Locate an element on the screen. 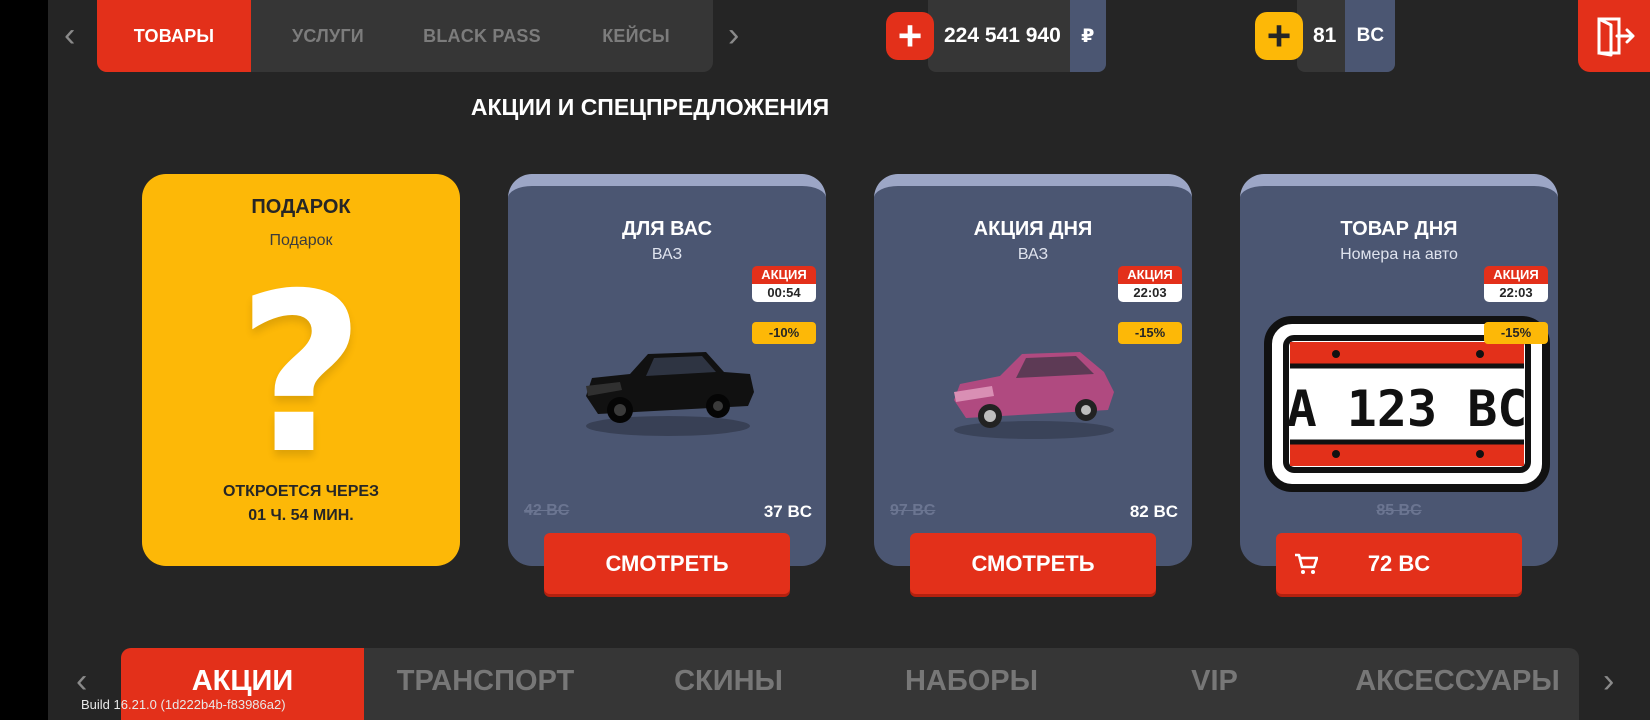 The image size is (1650, 720). new-price: 82 BC is located at coordinates (1153, 511).